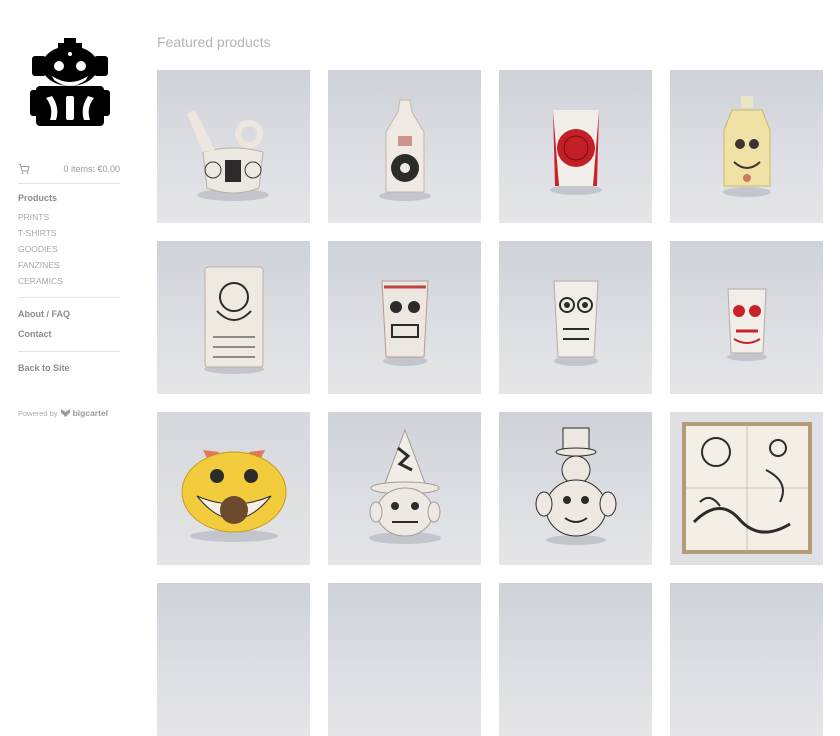 The height and width of the screenshot is (736, 840). Describe the element at coordinates (90, 413) in the screenshot. I see `powered-brand: bigcartel` at that location.